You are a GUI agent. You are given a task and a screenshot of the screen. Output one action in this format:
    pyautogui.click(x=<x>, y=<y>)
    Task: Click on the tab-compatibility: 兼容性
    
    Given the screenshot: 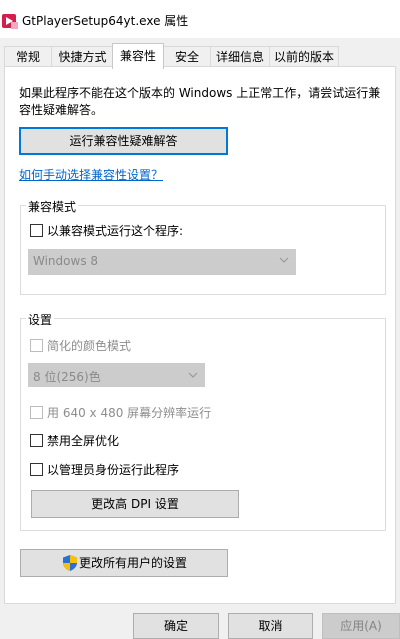 What is the action you would take?
    pyautogui.click(x=138, y=56)
    